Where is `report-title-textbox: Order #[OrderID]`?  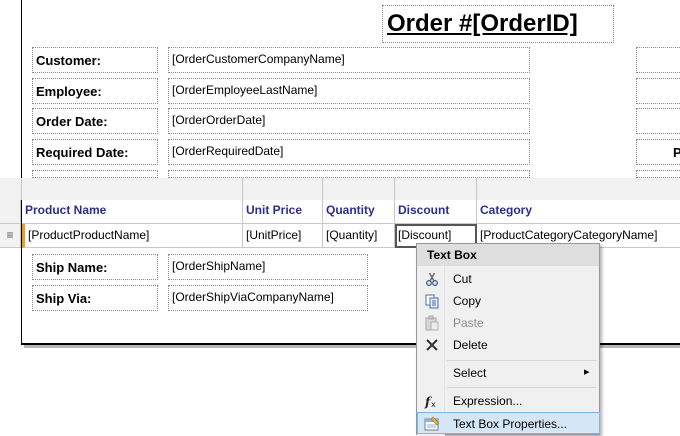 report-title-textbox: Order #[OrderID] is located at coordinates (498, 24).